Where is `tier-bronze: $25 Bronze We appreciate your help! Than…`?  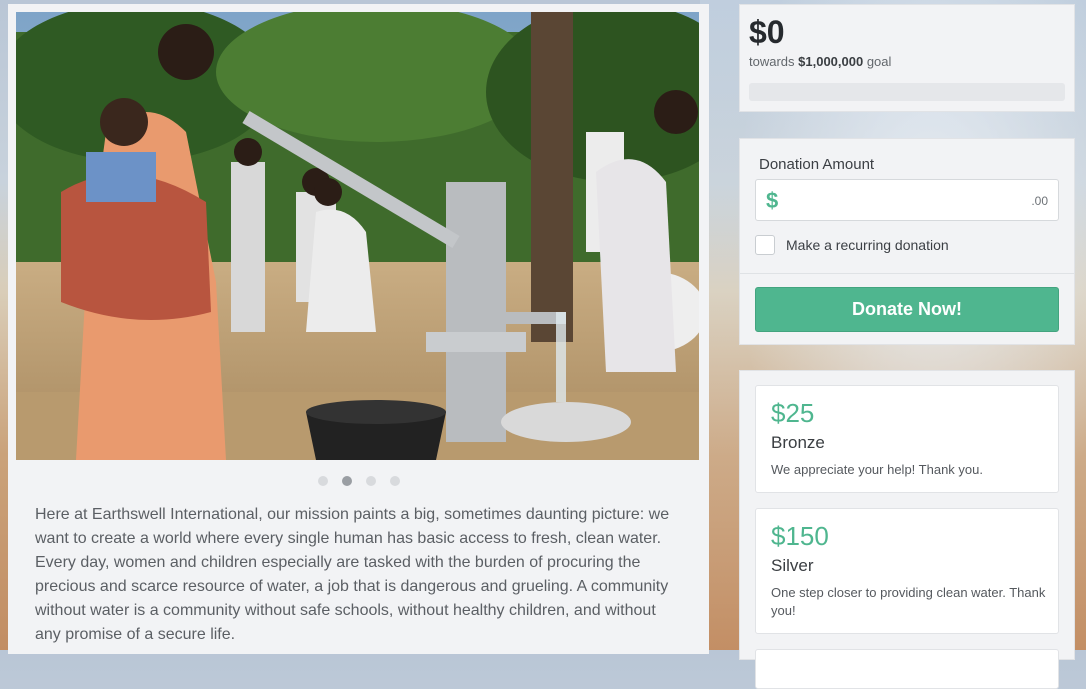
tier-bronze: $25 Bronze We appreciate your help! Than… is located at coordinates (907, 439).